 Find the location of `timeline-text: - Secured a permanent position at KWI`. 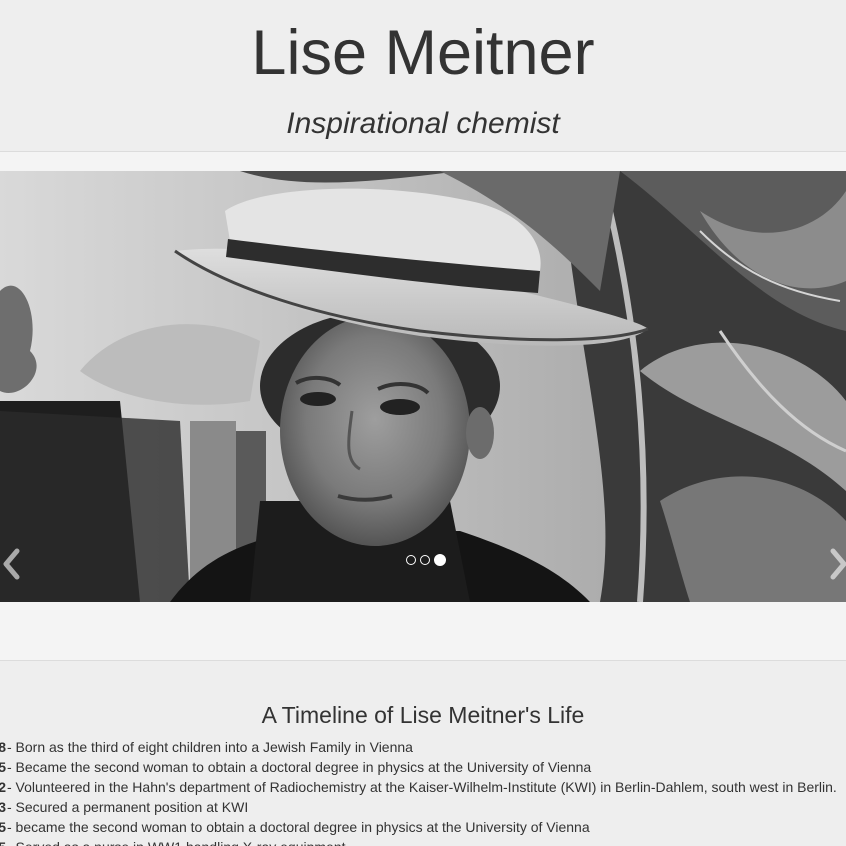

timeline-text: - Secured a permanent position at KWI is located at coordinates (128, 807).